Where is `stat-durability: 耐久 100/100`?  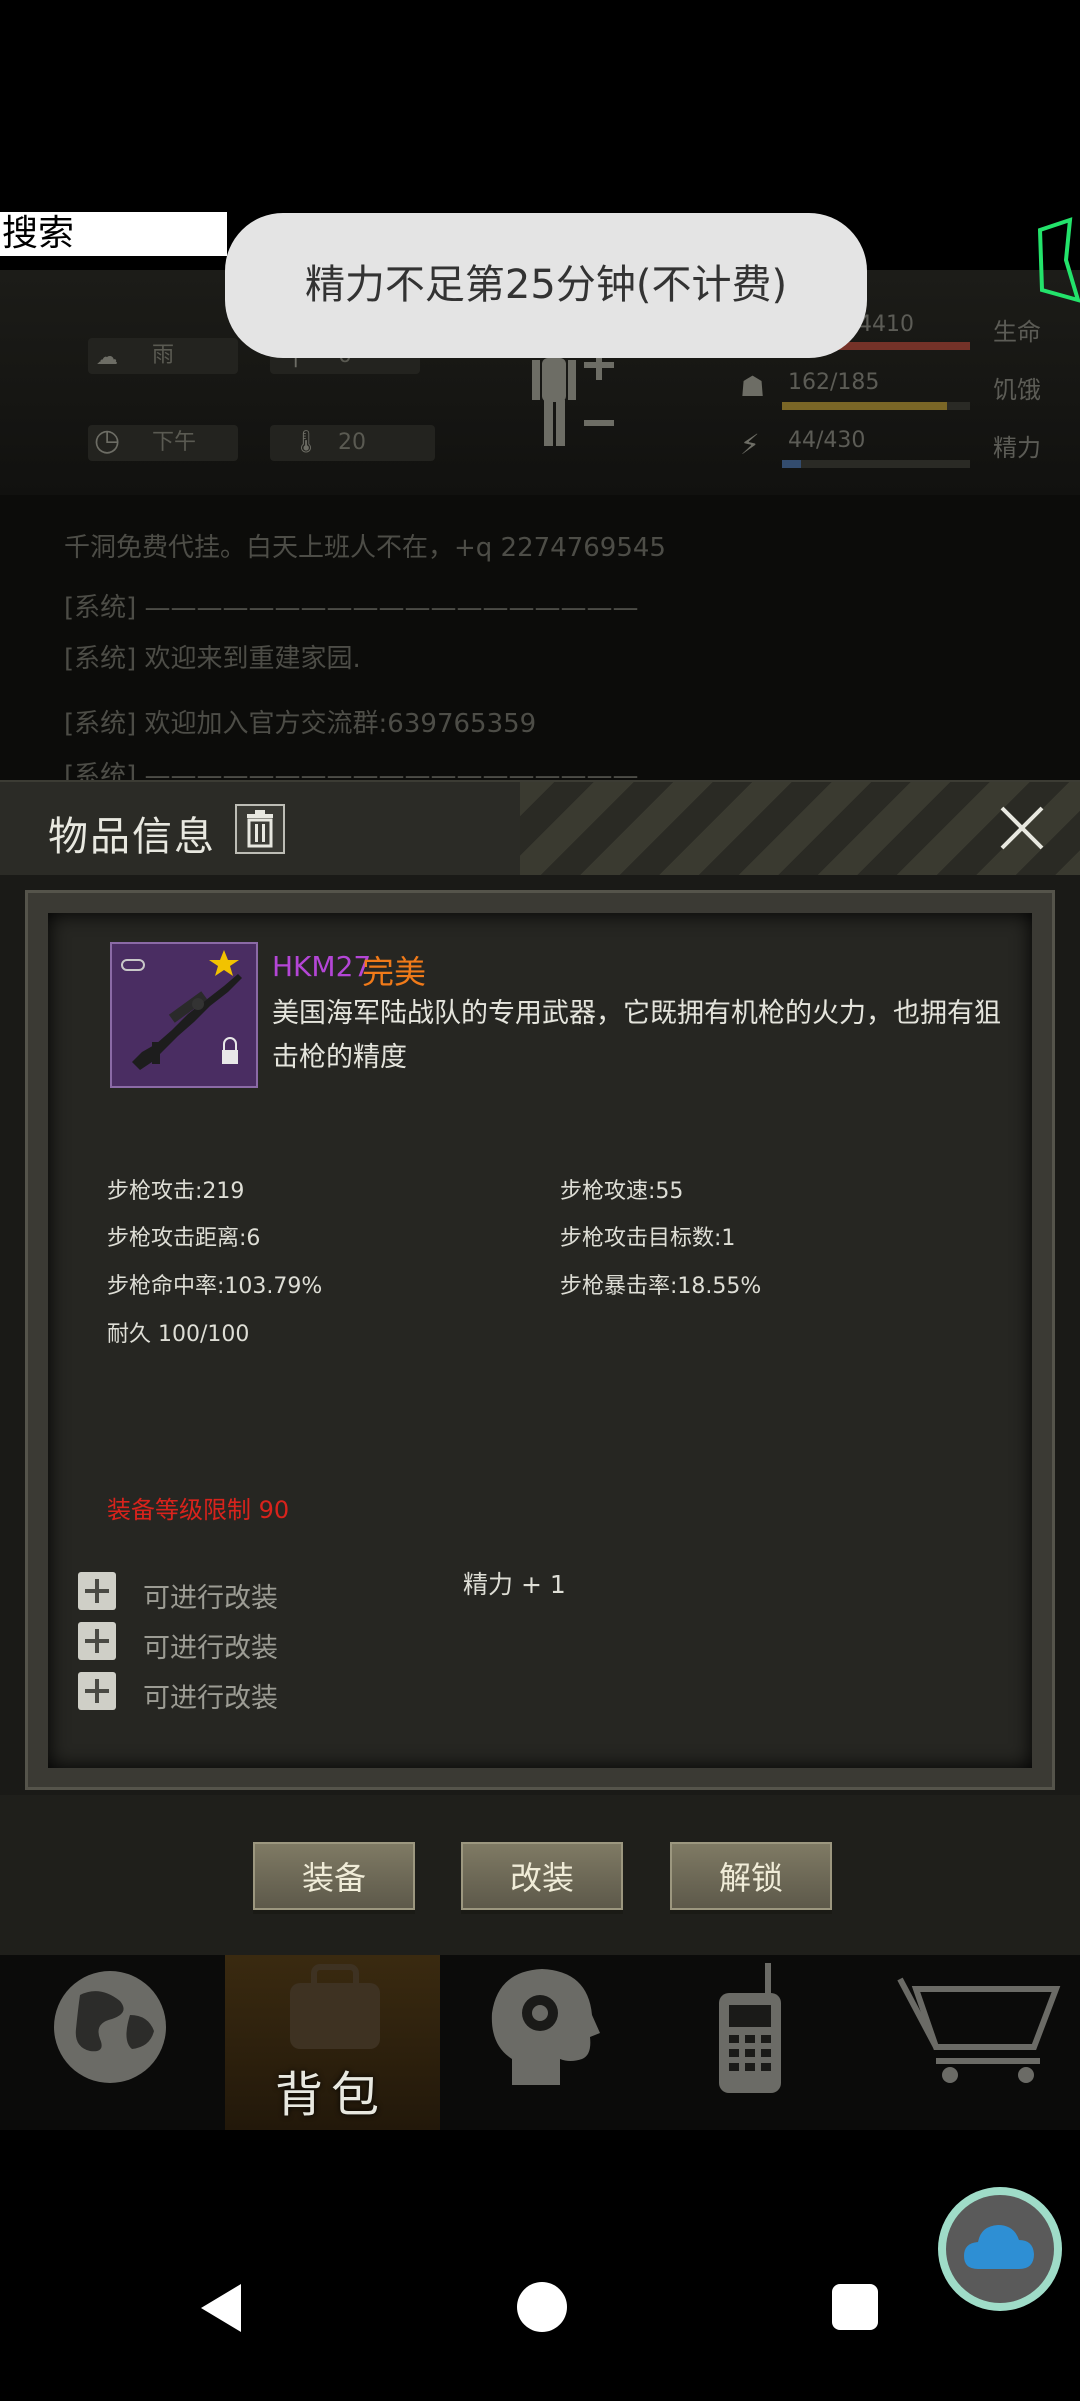
stat-durability: 耐久 100/100 is located at coordinates (178, 1334).